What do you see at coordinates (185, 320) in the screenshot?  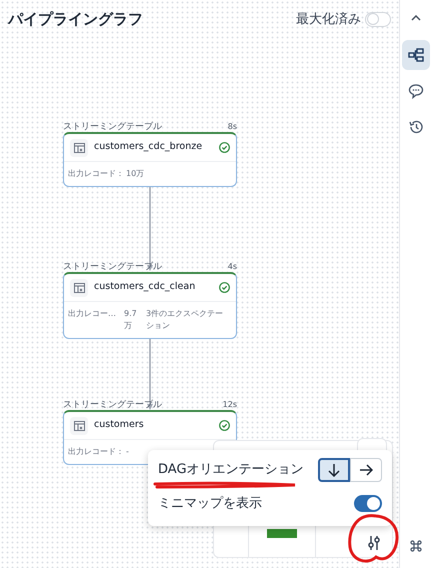 I see `metric-label: 3件のエクスペクテーション` at bounding box center [185, 320].